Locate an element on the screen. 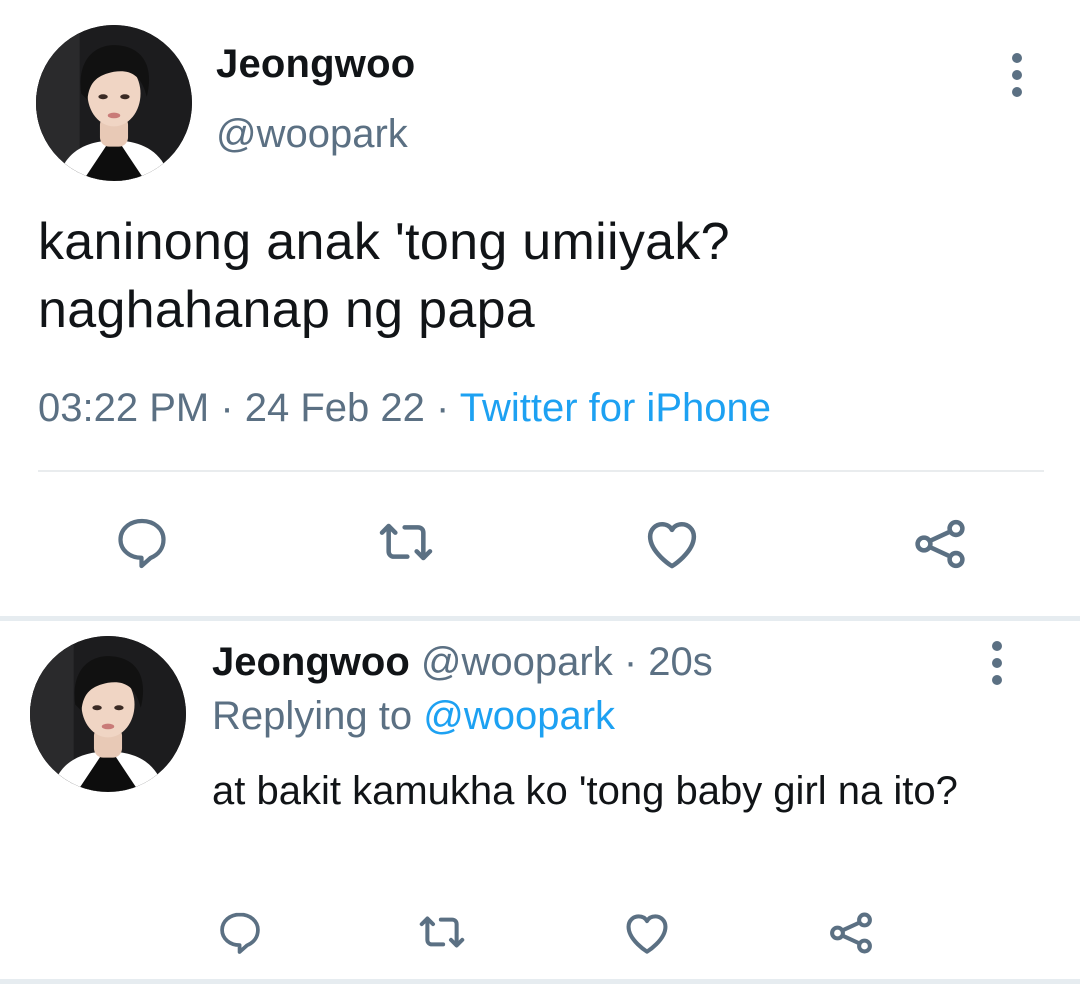  tweet-date: 24 Feb 22 is located at coordinates (334, 408).